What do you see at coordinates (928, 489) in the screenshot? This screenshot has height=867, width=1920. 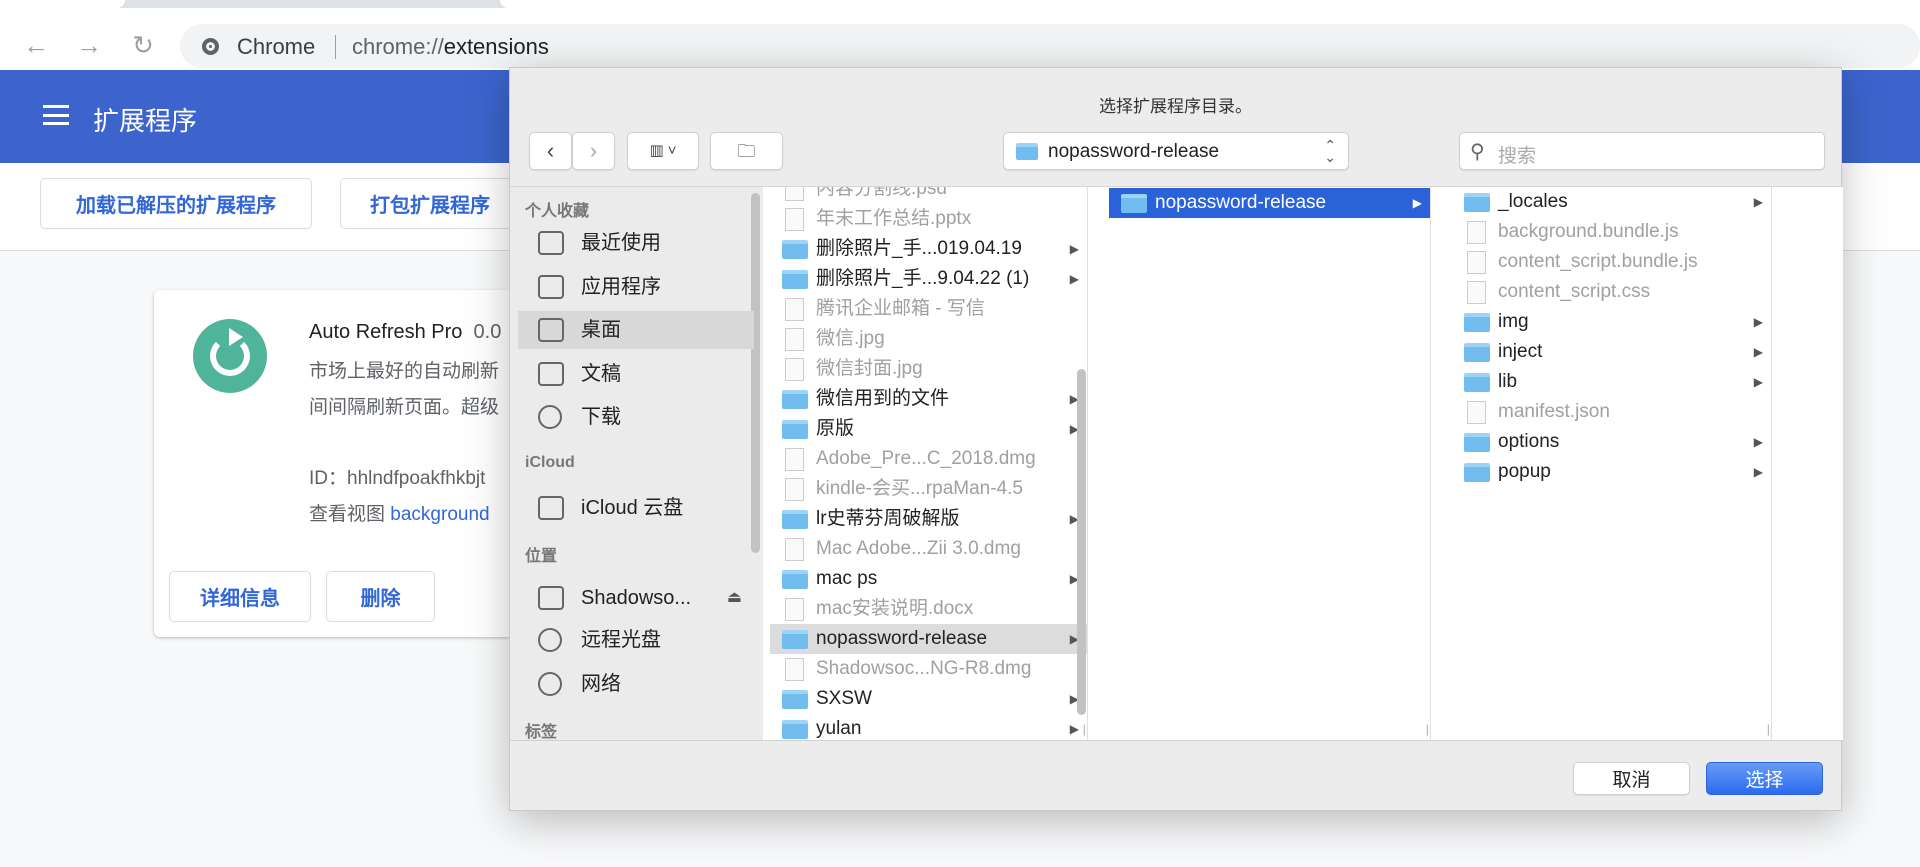 I see `file-item: kindle-会买...rpaMan-4.5` at bounding box center [928, 489].